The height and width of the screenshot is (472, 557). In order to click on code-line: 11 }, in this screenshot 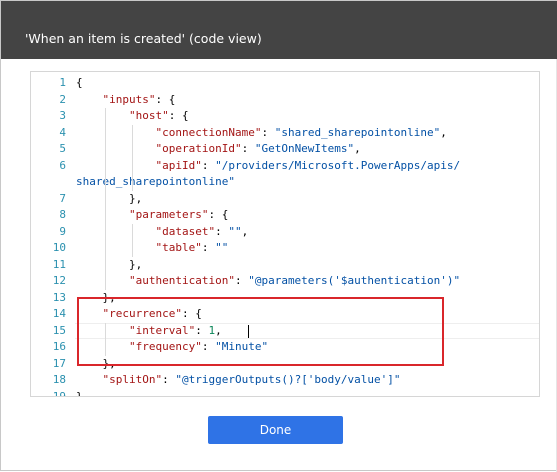, I will do `click(285, 265)`.